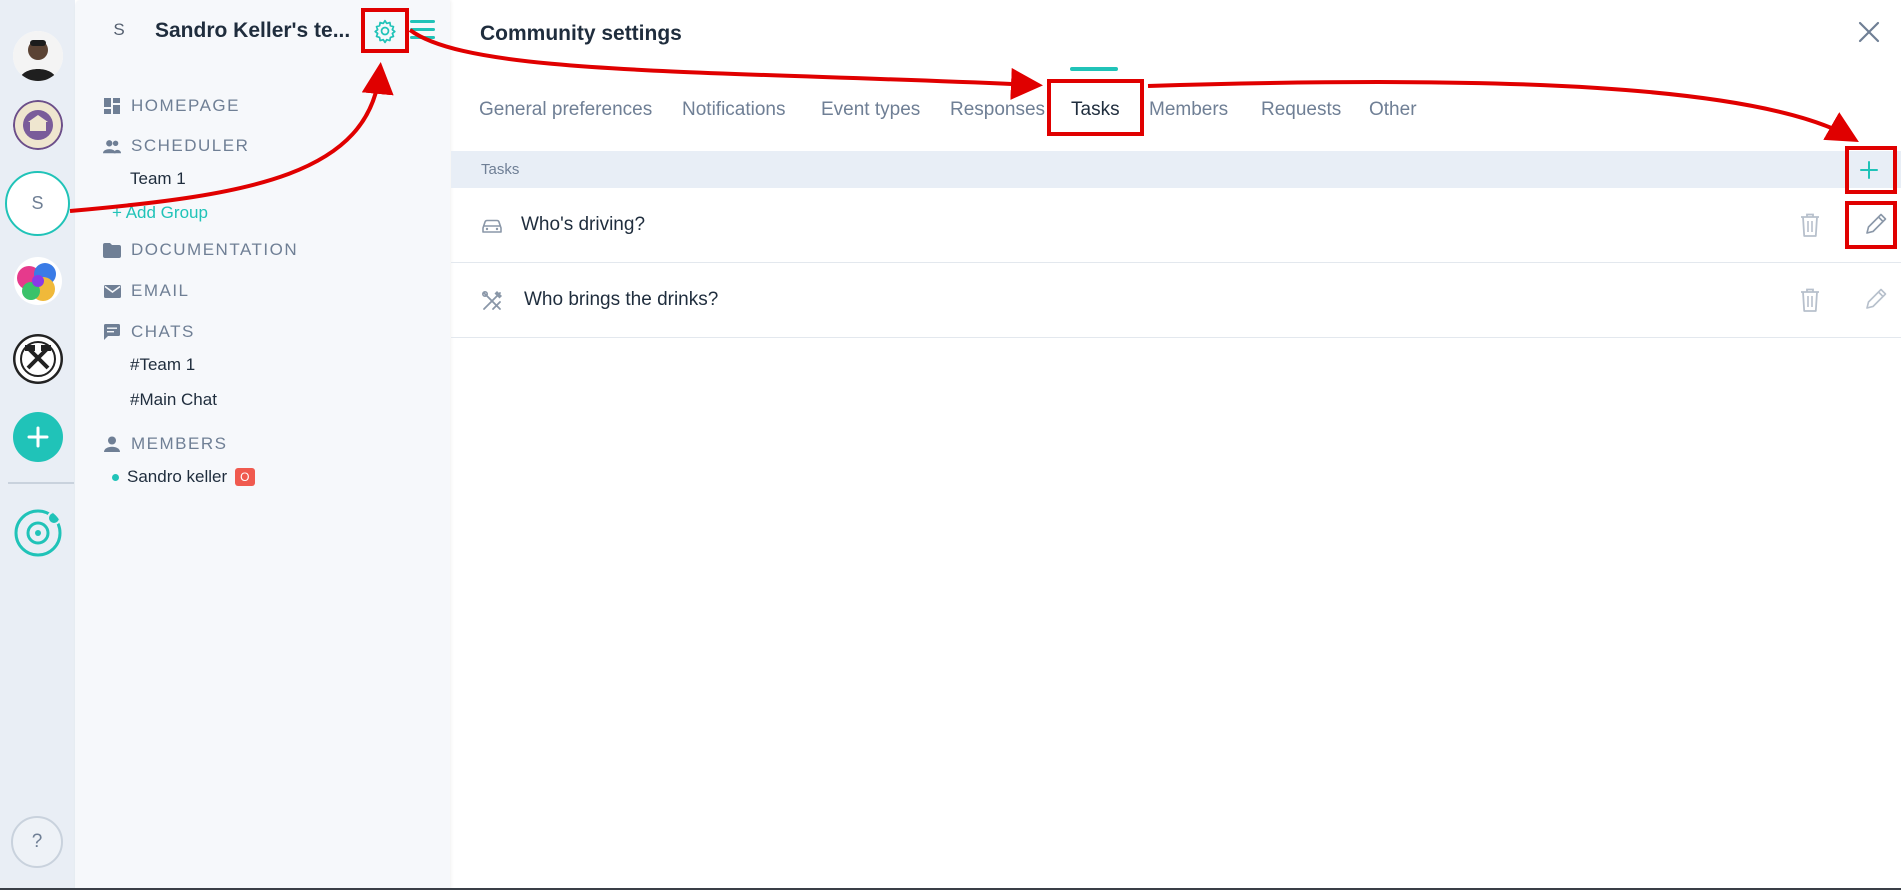 This screenshot has height=890, width=1901. What do you see at coordinates (112, 291) in the screenshot?
I see `envelope-icon` at bounding box center [112, 291].